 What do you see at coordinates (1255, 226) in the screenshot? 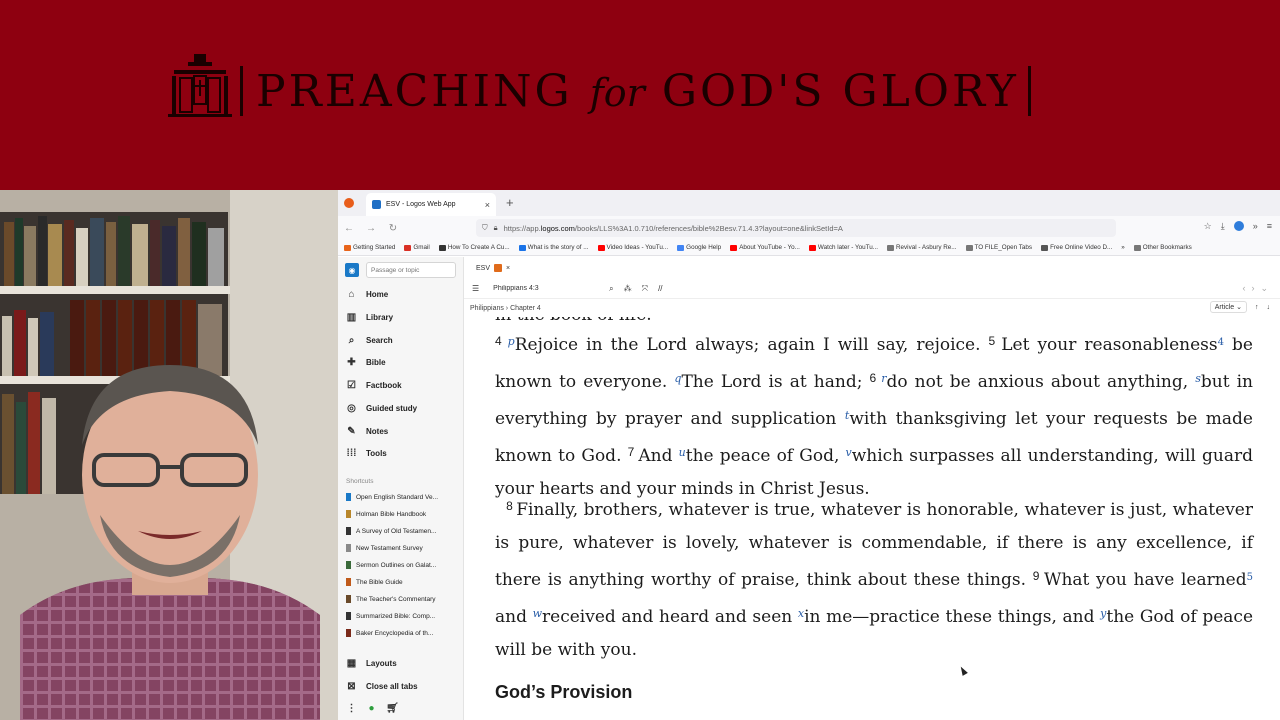
I see `extensions-icon: »` at bounding box center [1255, 226].